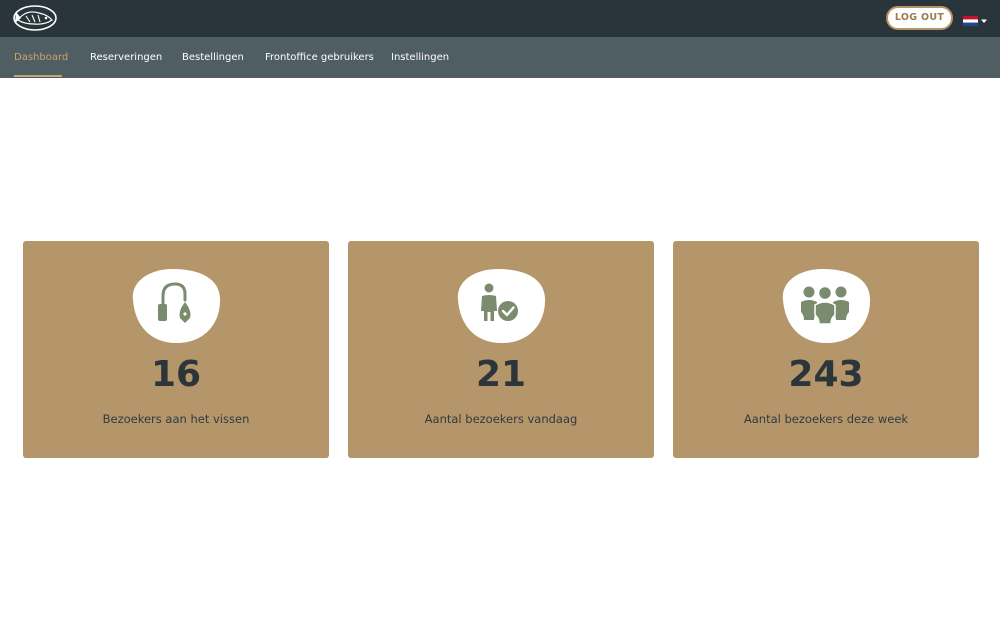  What do you see at coordinates (176, 419) in the screenshot?
I see `stat-label: Bezoekers aan het vissen` at bounding box center [176, 419].